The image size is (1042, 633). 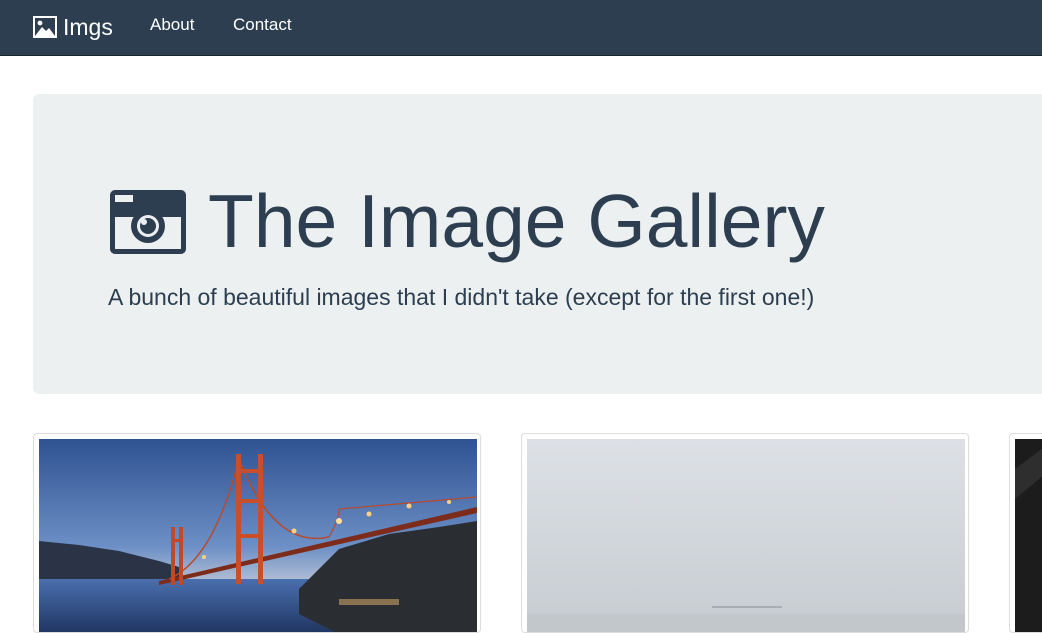 I want to click on top-navbar: Imgs About Contact, so click(x=521, y=28).